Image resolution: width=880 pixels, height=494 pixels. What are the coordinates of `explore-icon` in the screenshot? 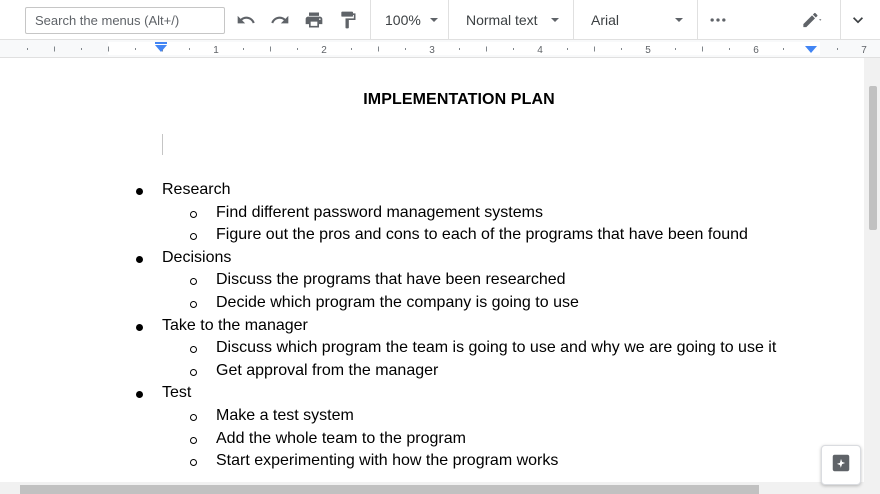 It's located at (841, 465).